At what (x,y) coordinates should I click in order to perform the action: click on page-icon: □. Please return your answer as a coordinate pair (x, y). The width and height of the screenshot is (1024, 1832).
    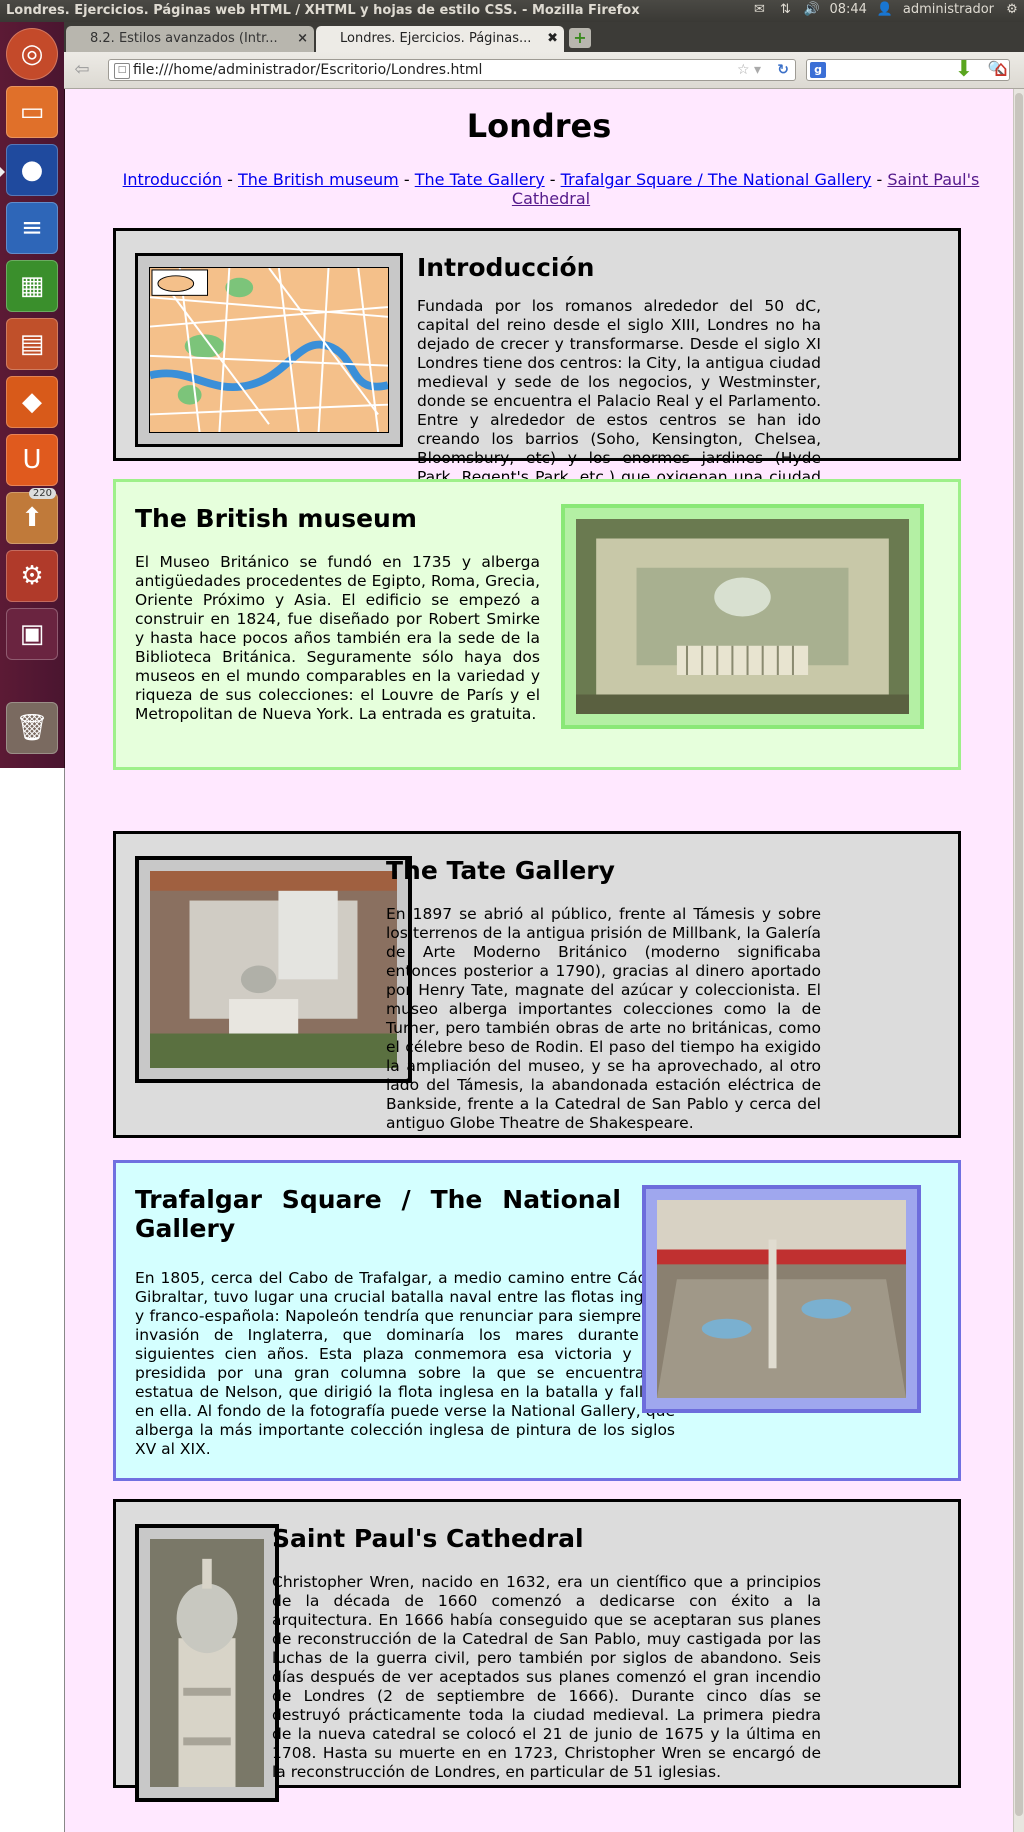
    Looking at the image, I should click on (122, 71).